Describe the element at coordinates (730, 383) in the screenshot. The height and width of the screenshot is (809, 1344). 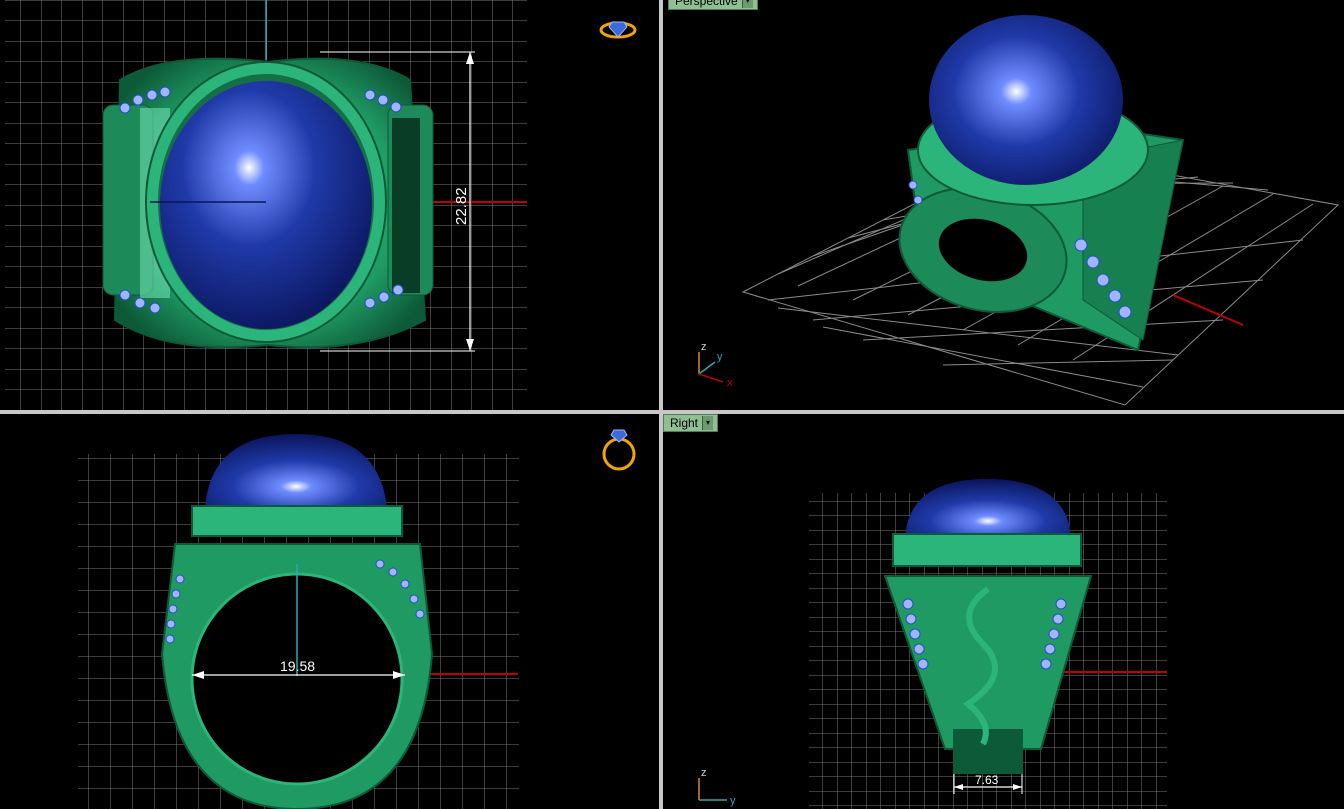
I see `axis-label-x: x` at that location.